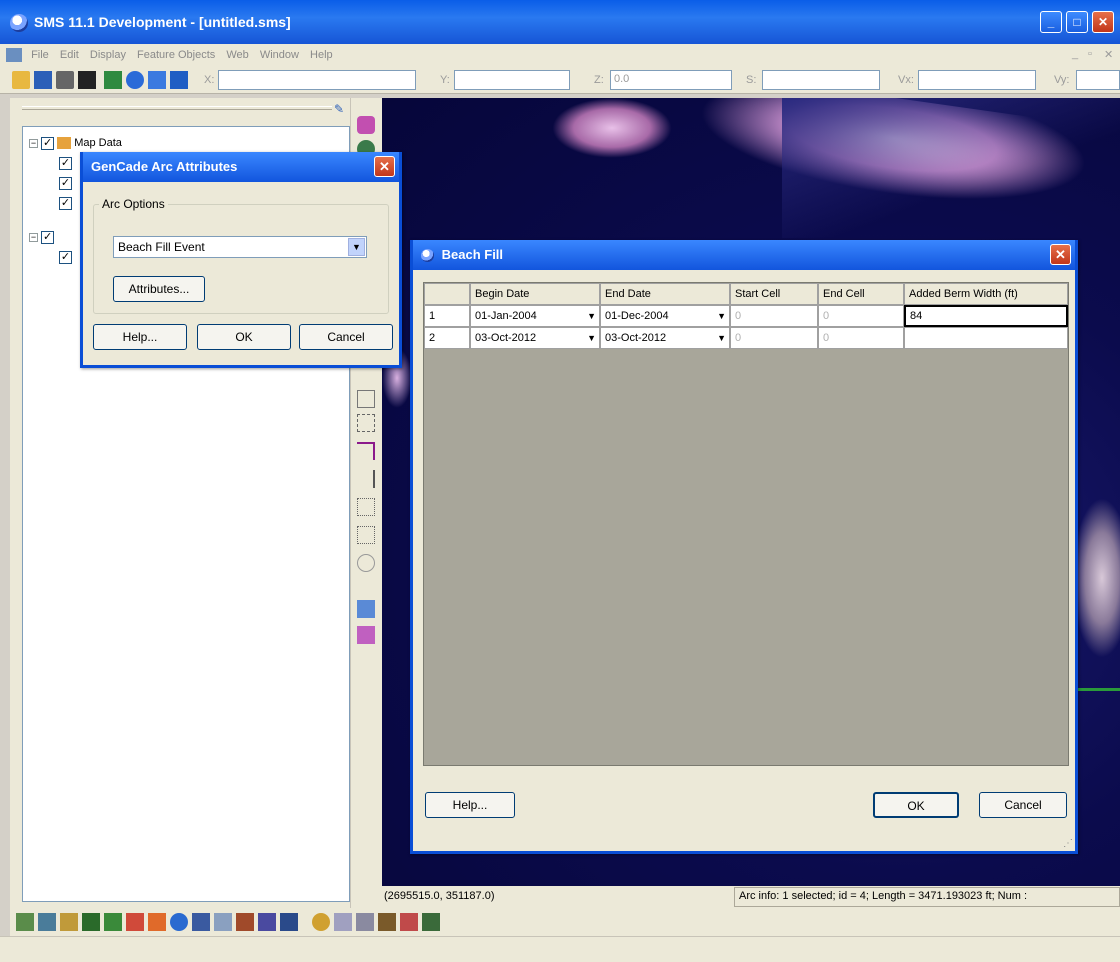 The height and width of the screenshot is (962, 1120). Describe the element at coordinates (535, 338) in the screenshot. I see `begin-date-dropdown: 03-Oct-2012 ▼` at that location.